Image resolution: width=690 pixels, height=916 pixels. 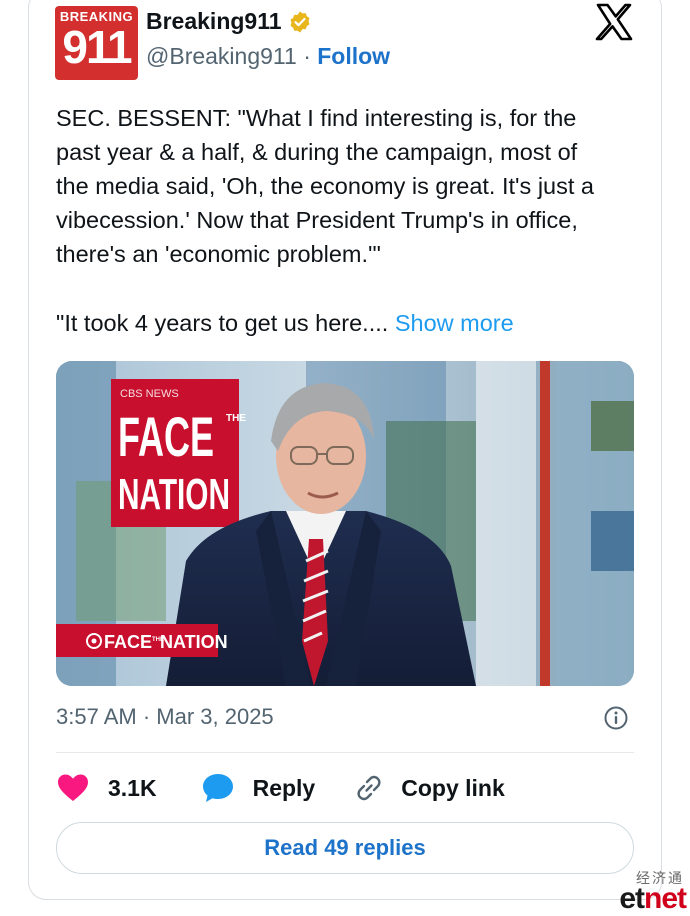 What do you see at coordinates (218, 254) in the screenshot?
I see `tweet-text-line: there's an 'economic problem.'"` at bounding box center [218, 254].